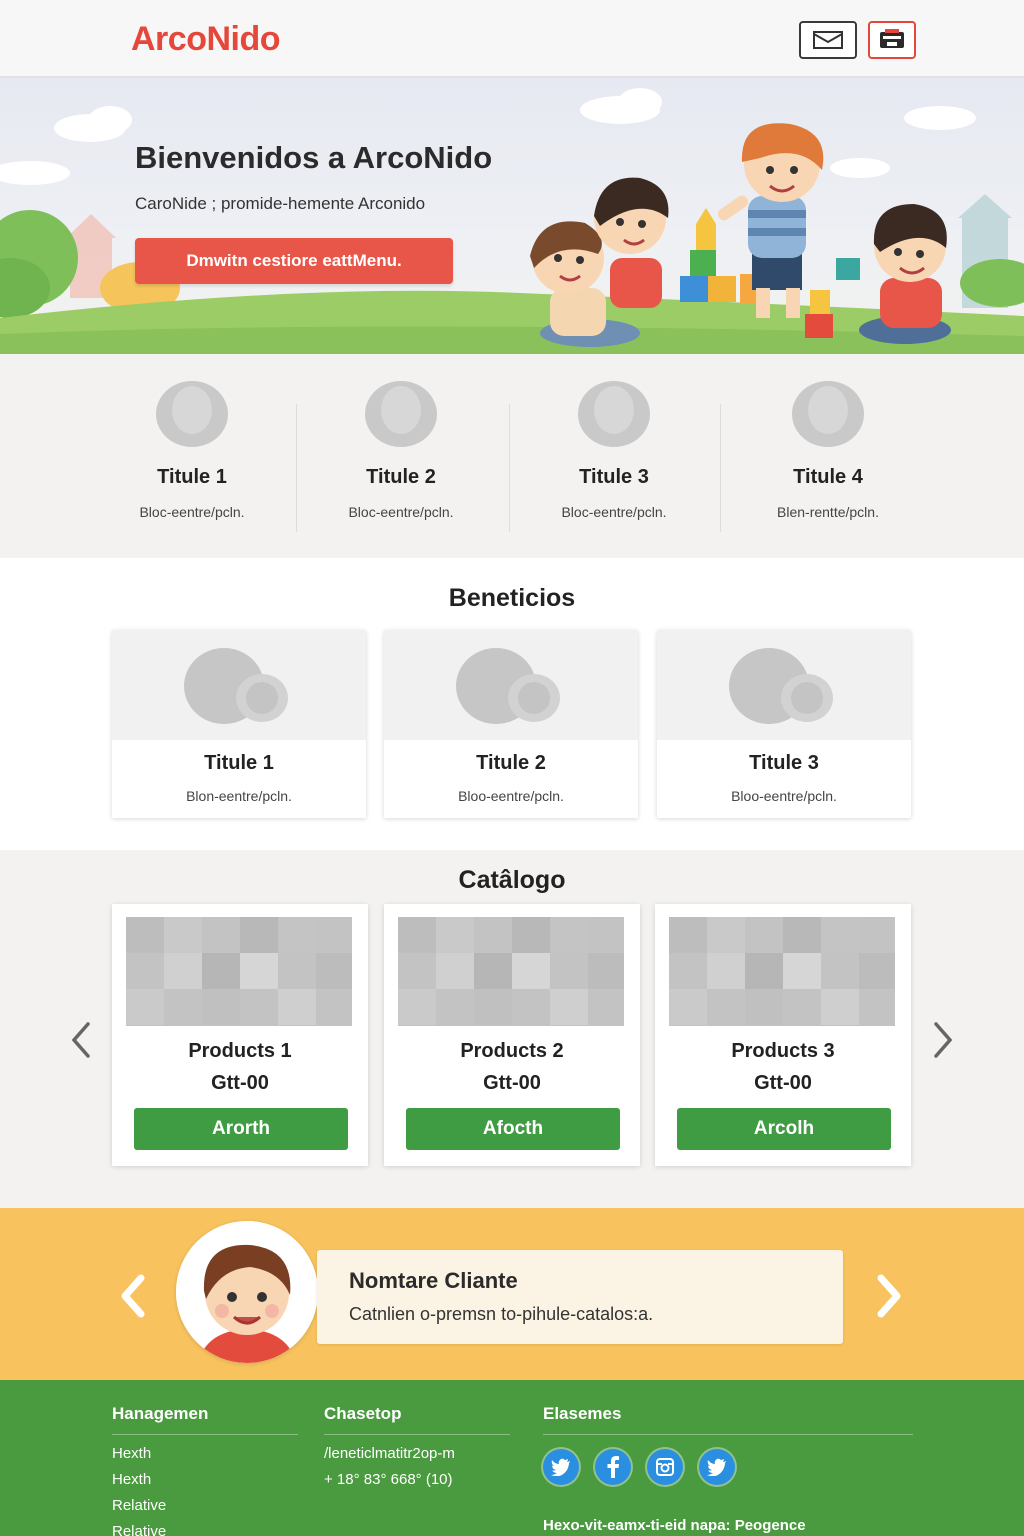  Describe the element at coordinates (513, 1129) in the screenshot. I see `product-action-button: Afocth` at that location.